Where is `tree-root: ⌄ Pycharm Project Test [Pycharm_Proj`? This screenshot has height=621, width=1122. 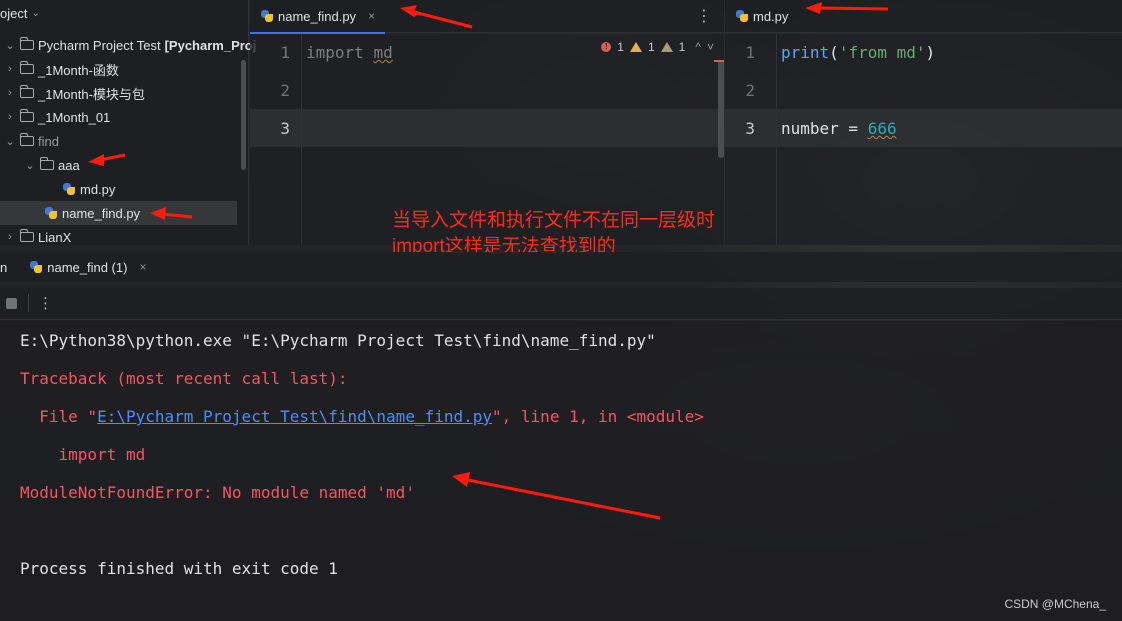 tree-root: ⌄ Pycharm Project Test [Pycharm_Proj is located at coordinates (130, 45).